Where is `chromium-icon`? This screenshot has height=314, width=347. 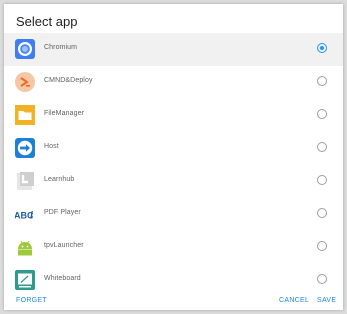
chromium-icon is located at coordinates (25, 49).